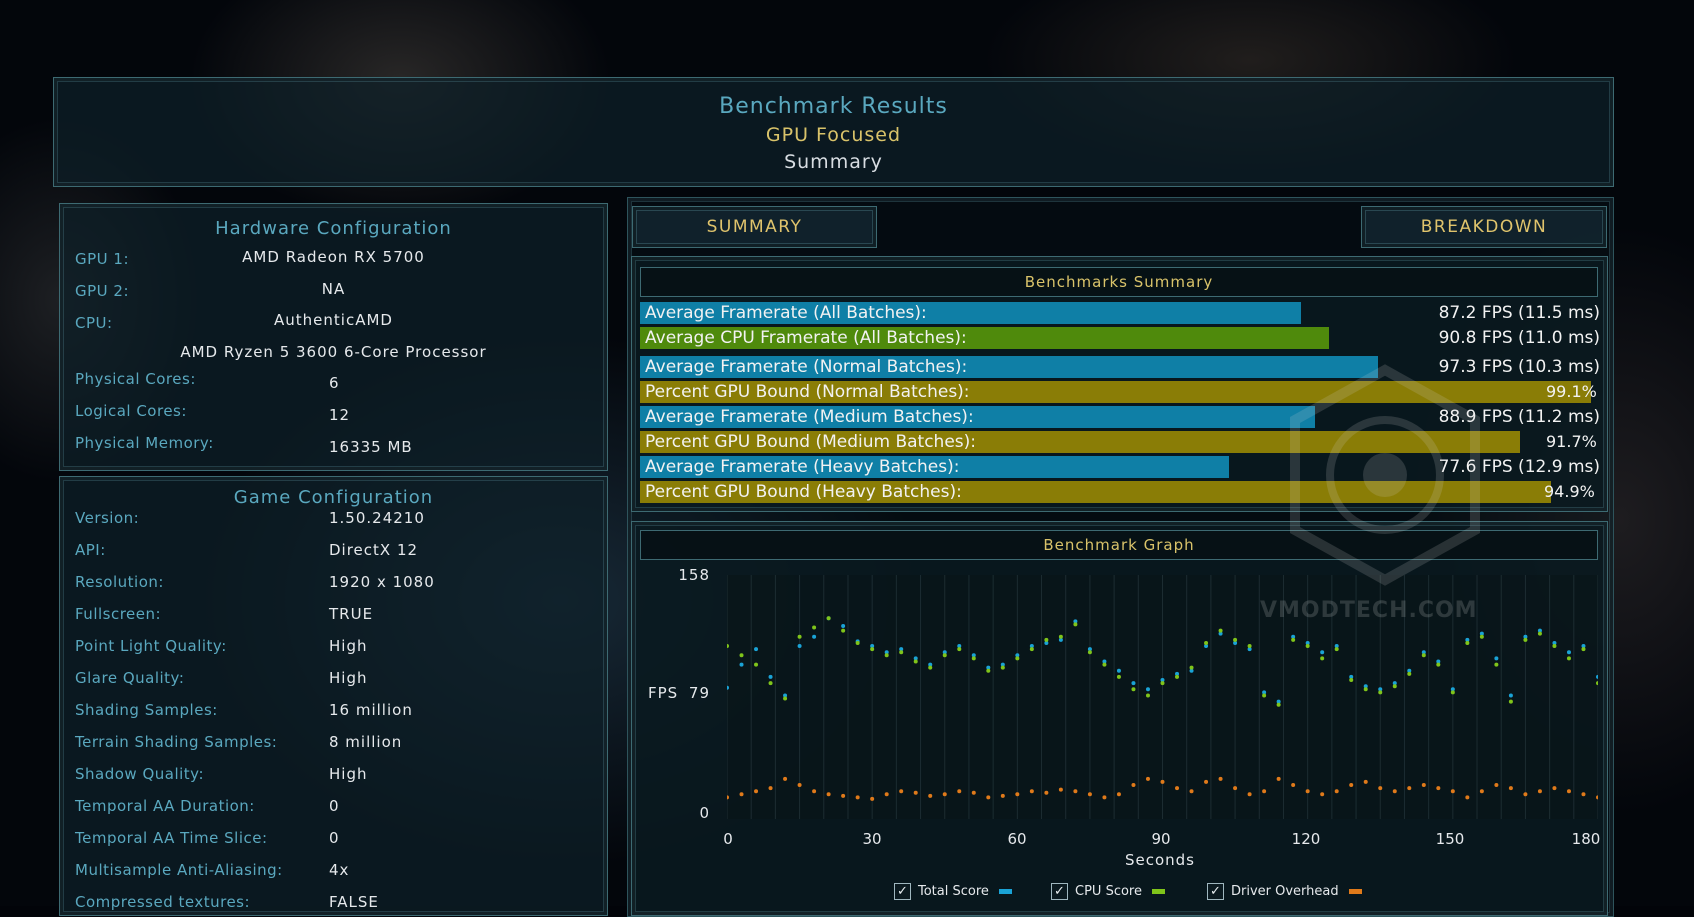 This screenshot has width=1694, height=917. Describe the element at coordinates (333, 497) in the screenshot. I see `game-config-title: Game Configuration` at that location.